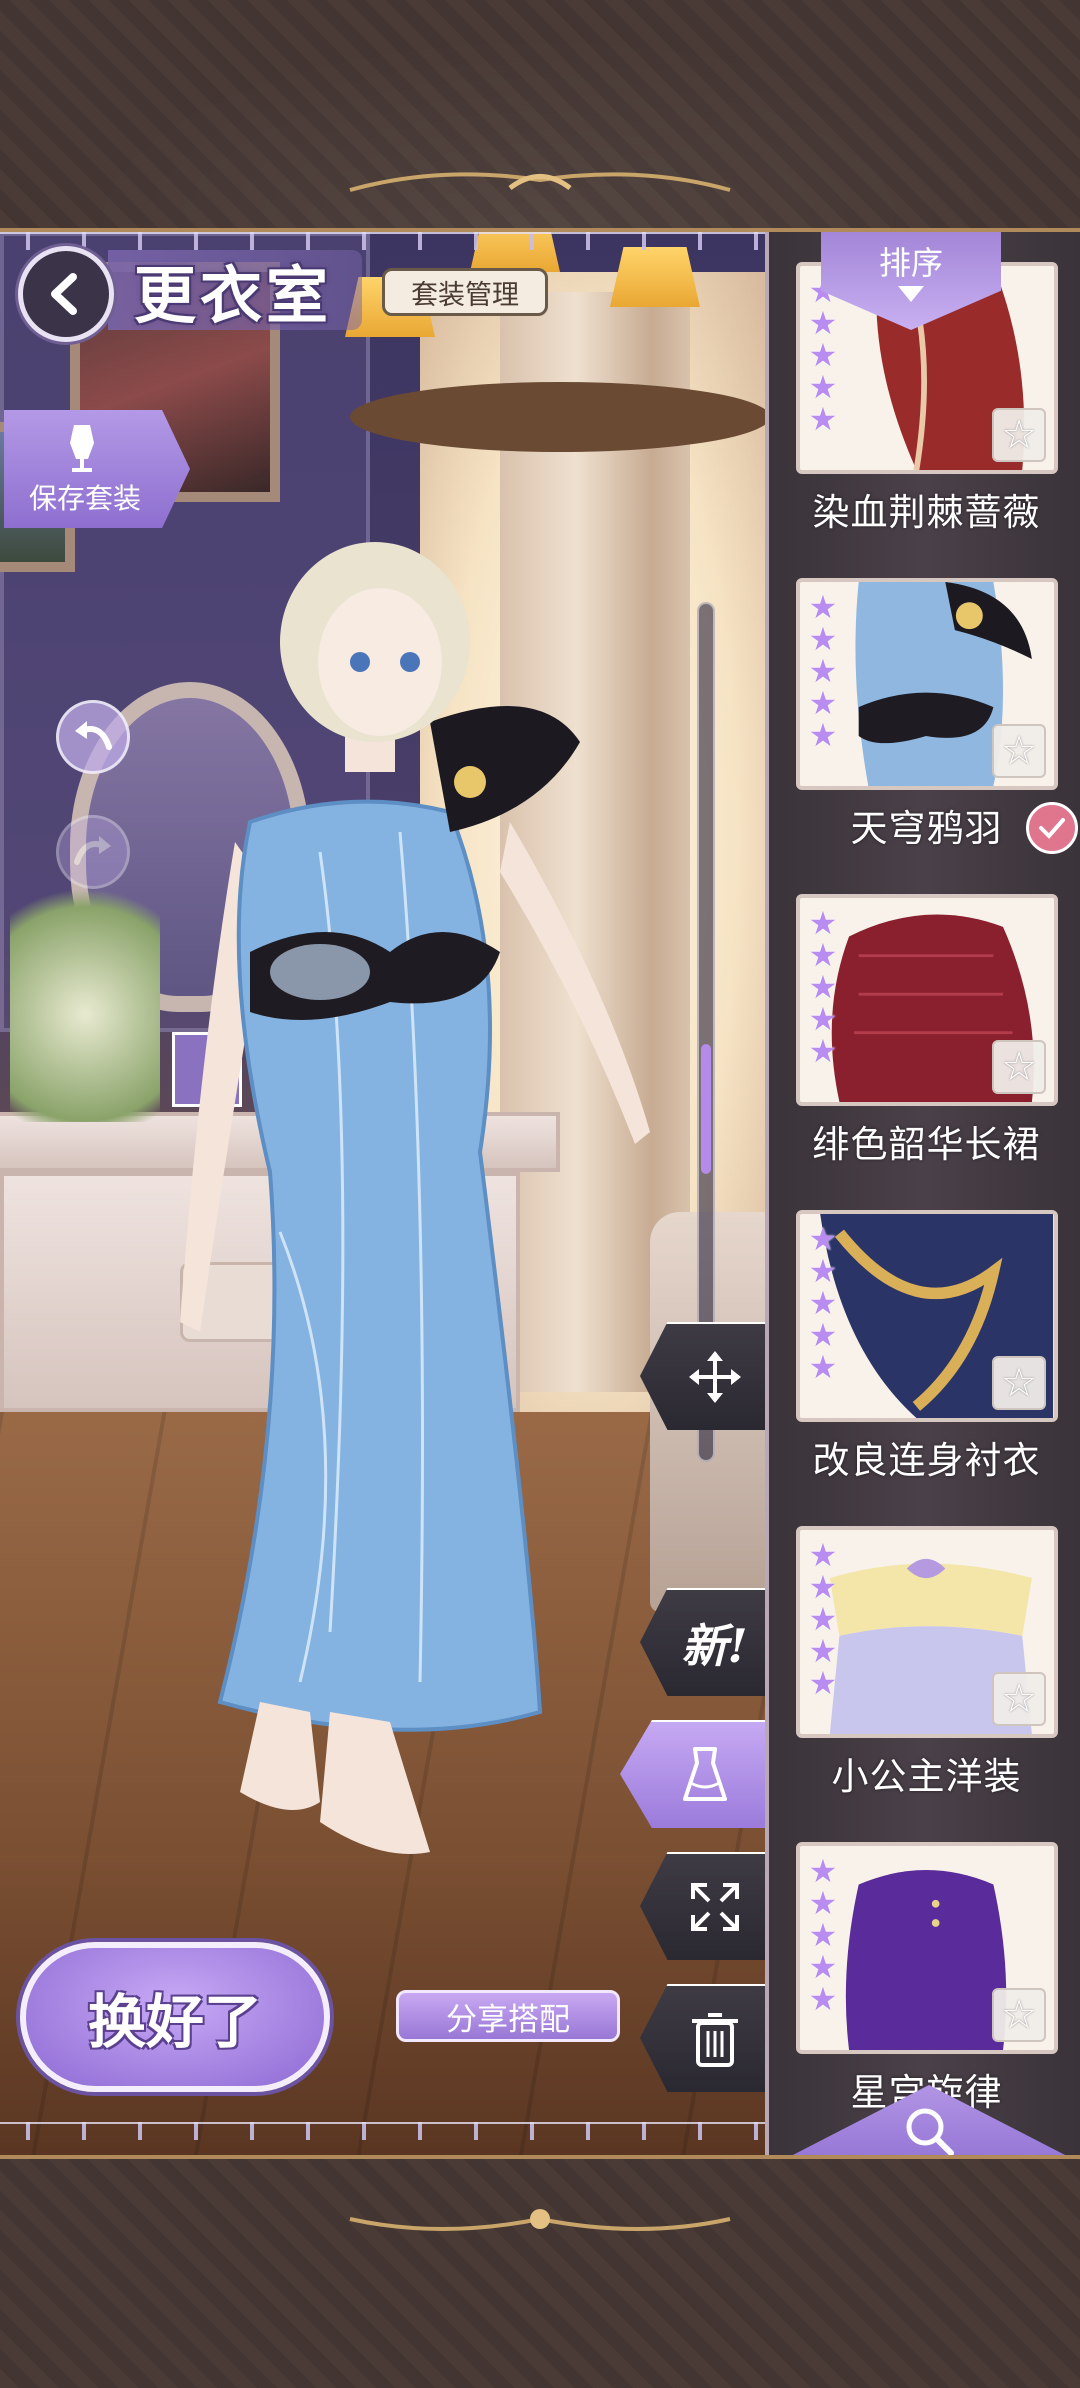  I want to click on redo-button, so click(93, 852).